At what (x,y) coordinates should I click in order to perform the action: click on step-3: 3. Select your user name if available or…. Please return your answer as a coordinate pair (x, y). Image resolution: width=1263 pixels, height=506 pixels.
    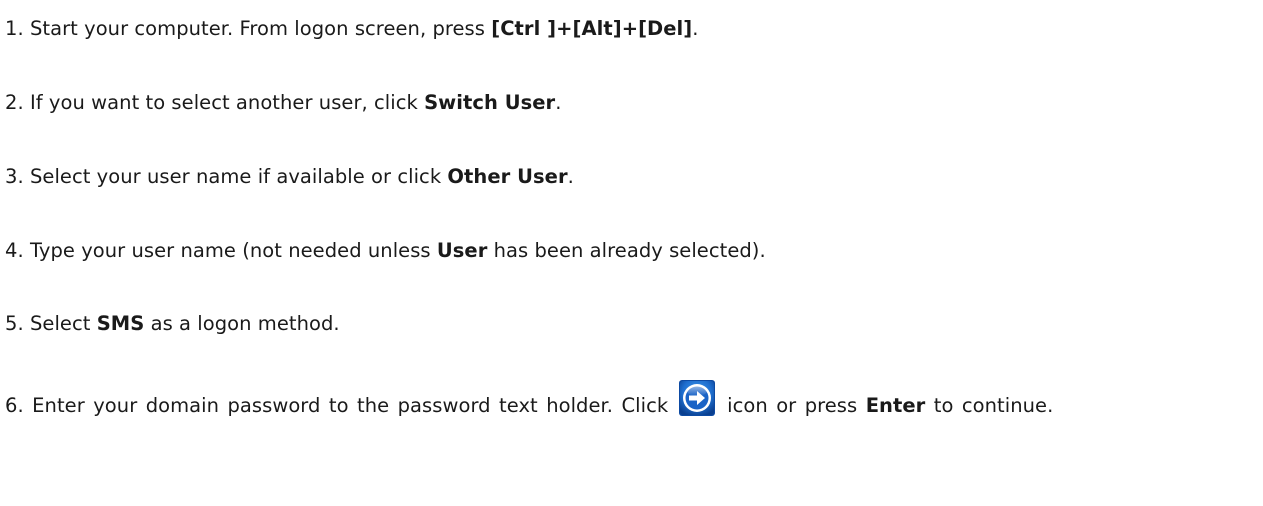
    Looking at the image, I should click on (289, 176).